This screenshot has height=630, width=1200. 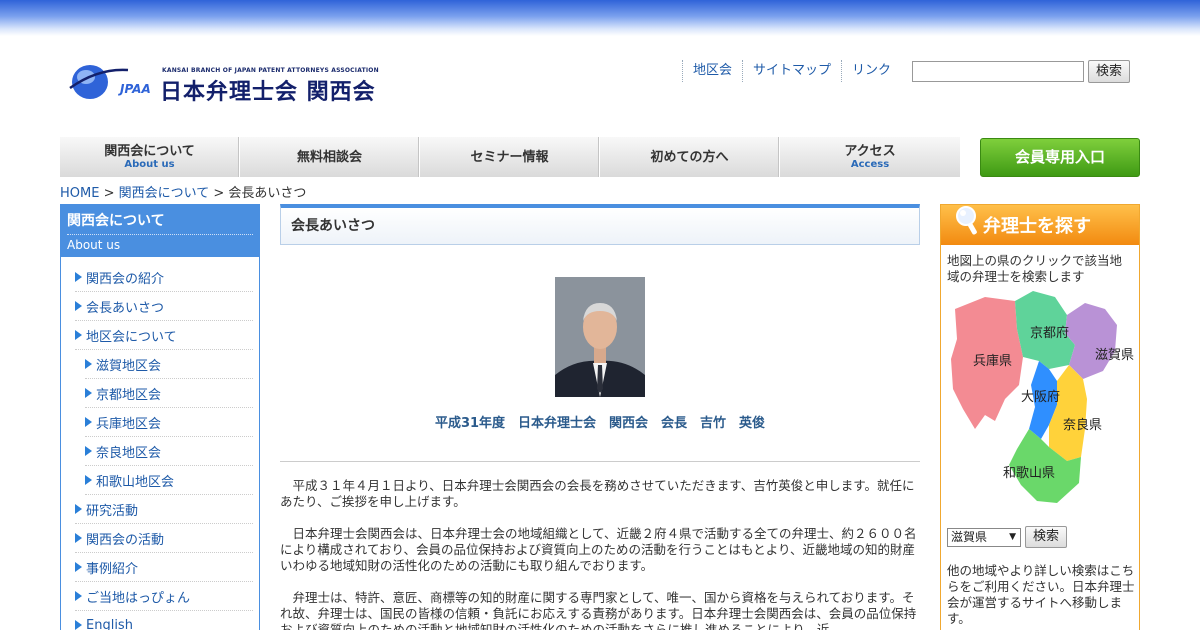 I want to click on sidebar-item-cases: 事例紹介, so click(x=164, y=567).